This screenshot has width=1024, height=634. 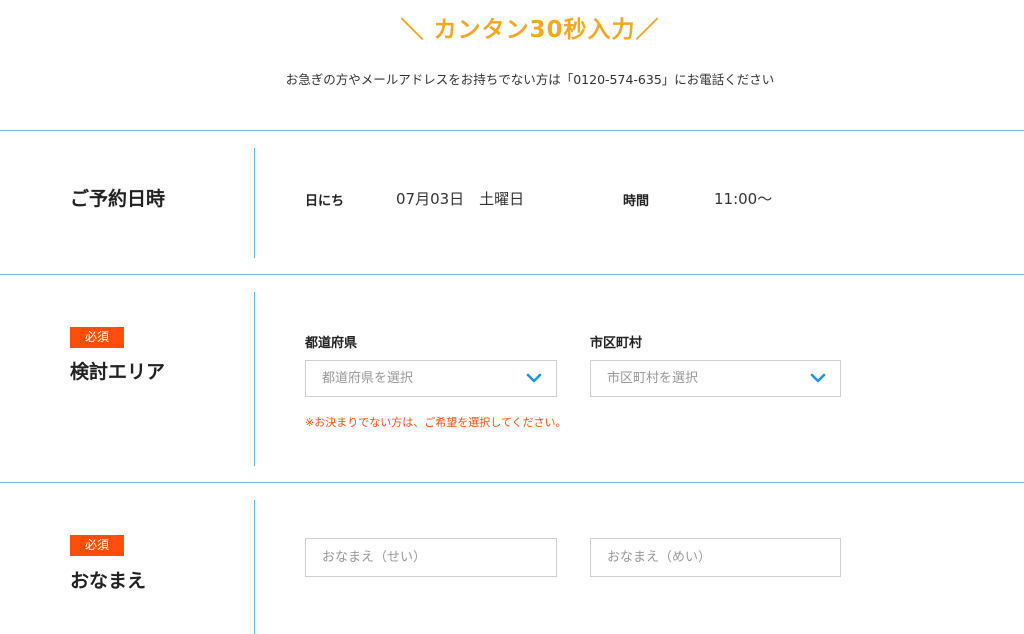 What do you see at coordinates (431, 557) in the screenshot?
I see `last-name-input` at bounding box center [431, 557].